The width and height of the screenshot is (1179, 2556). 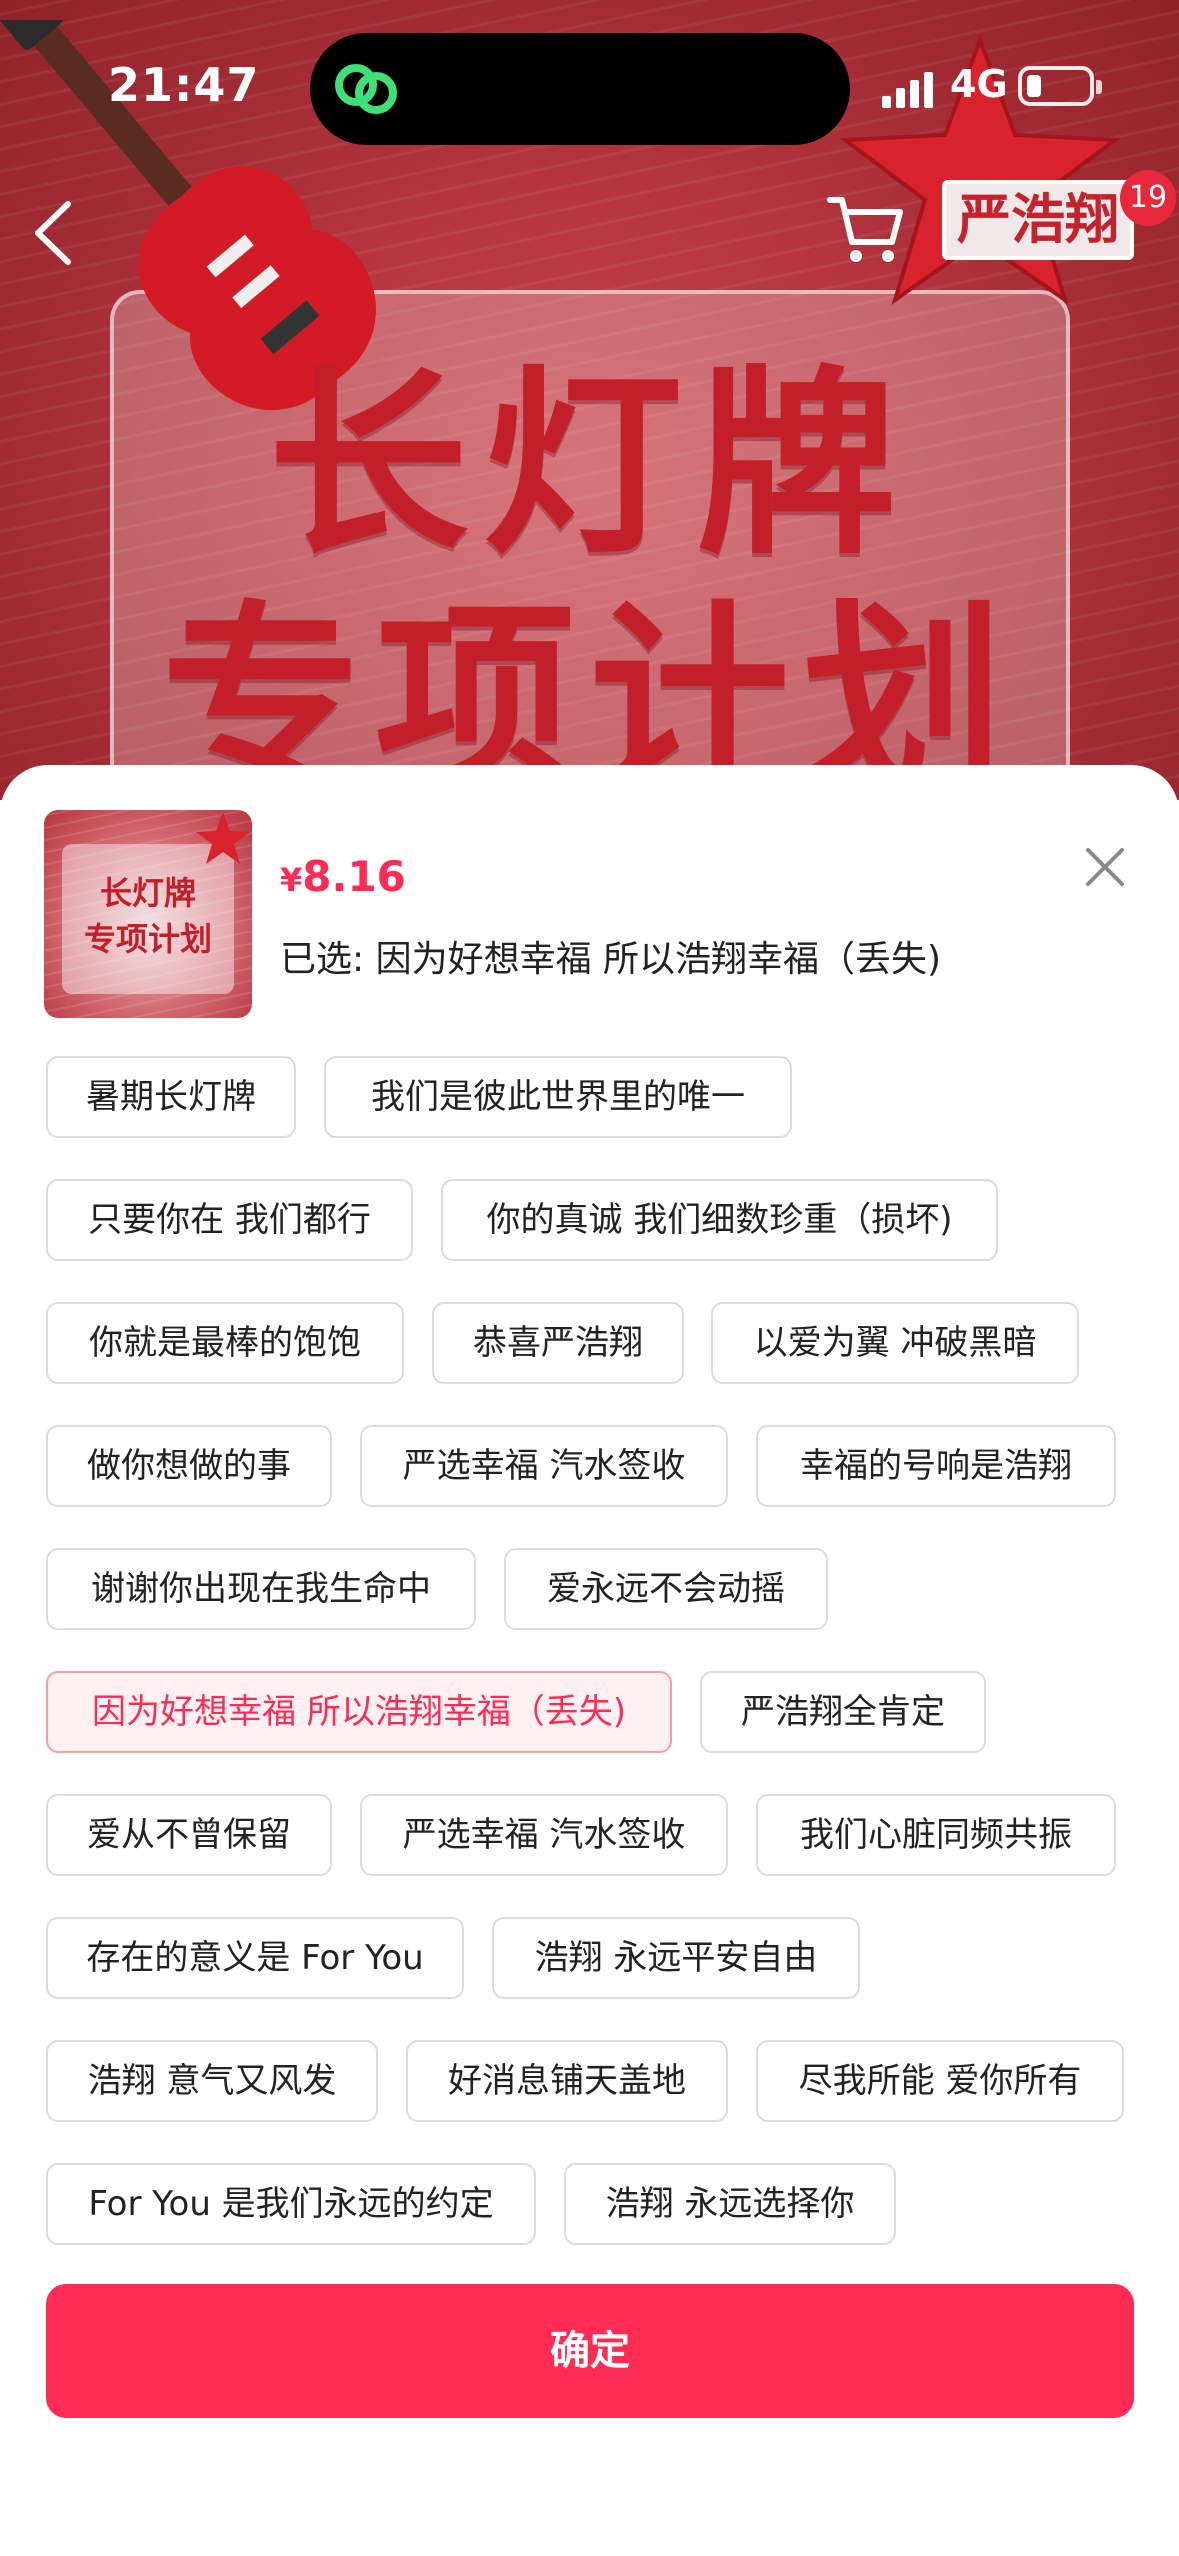 What do you see at coordinates (189, 1835) in the screenshot?
I see `option-chip: 爱从不曾保留` at bounding box center [189, 1835].